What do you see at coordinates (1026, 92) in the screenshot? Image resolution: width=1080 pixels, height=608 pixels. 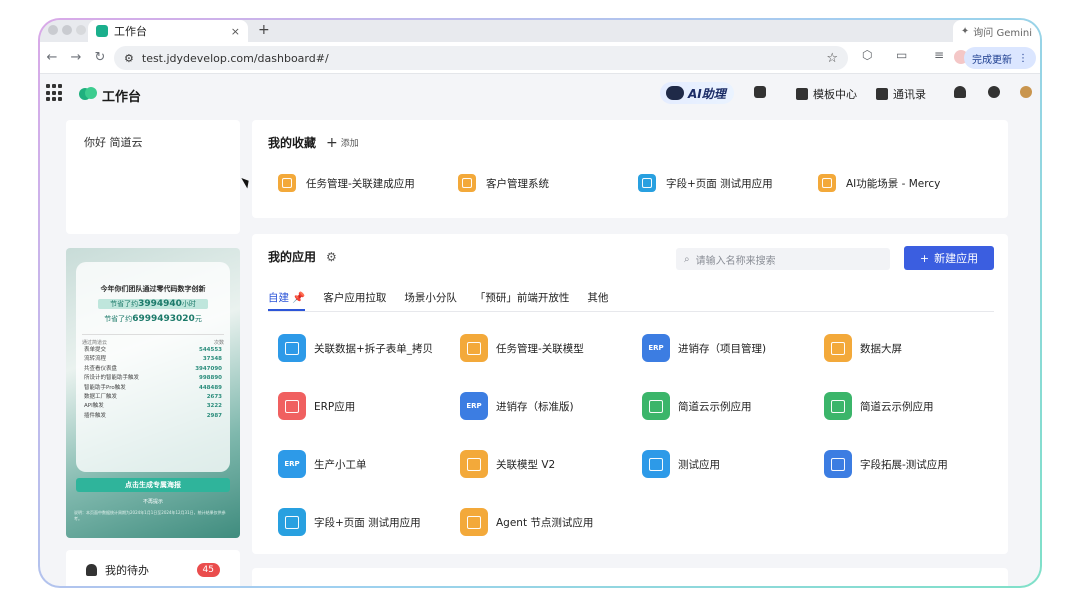 I see `user-avatar` at bounding box center [1026, 92].